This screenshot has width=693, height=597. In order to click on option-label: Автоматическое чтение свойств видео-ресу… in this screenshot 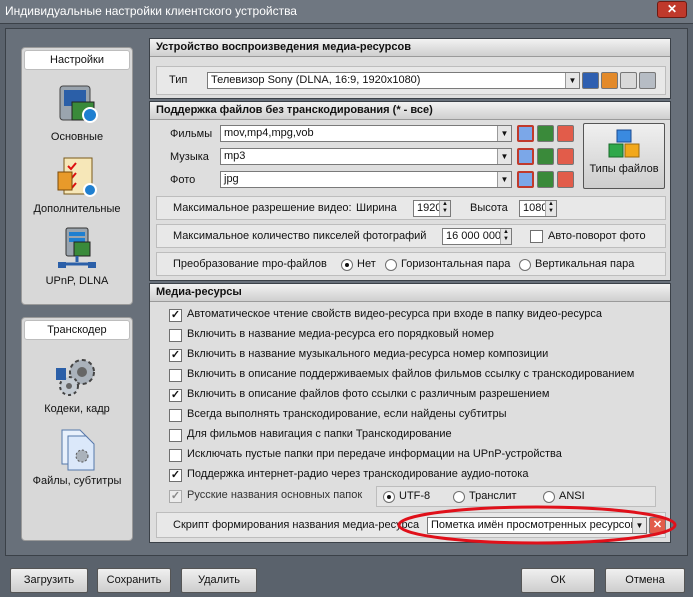, I will do `click(394, 314)`.